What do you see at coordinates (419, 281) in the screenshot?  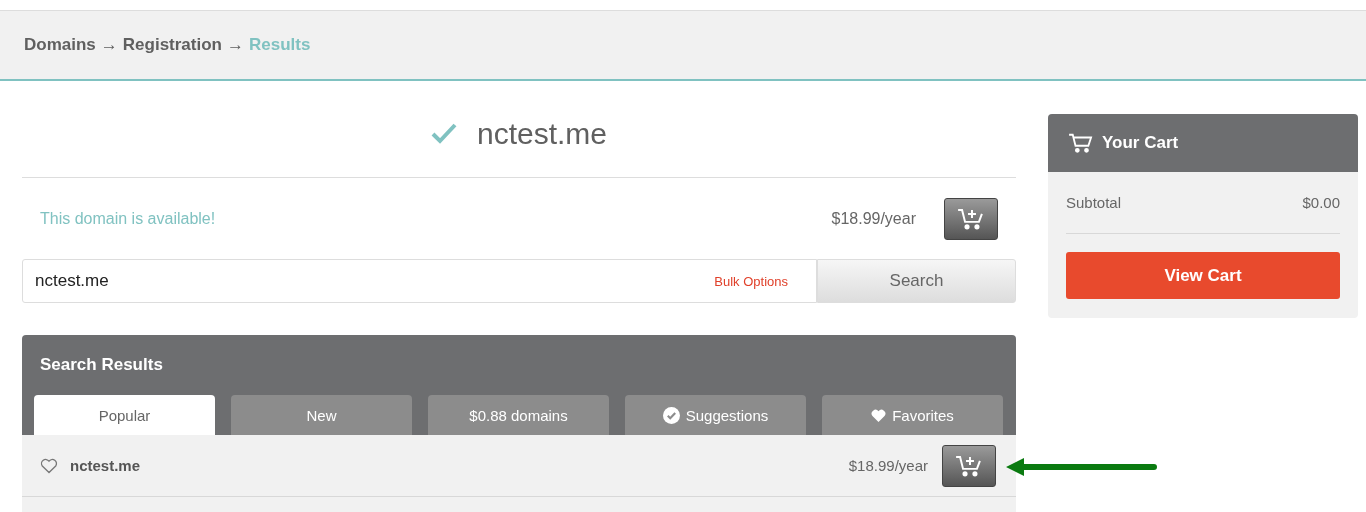 I see `search-field: nctest.me Bulk Options` at bounding box center [419, 281].